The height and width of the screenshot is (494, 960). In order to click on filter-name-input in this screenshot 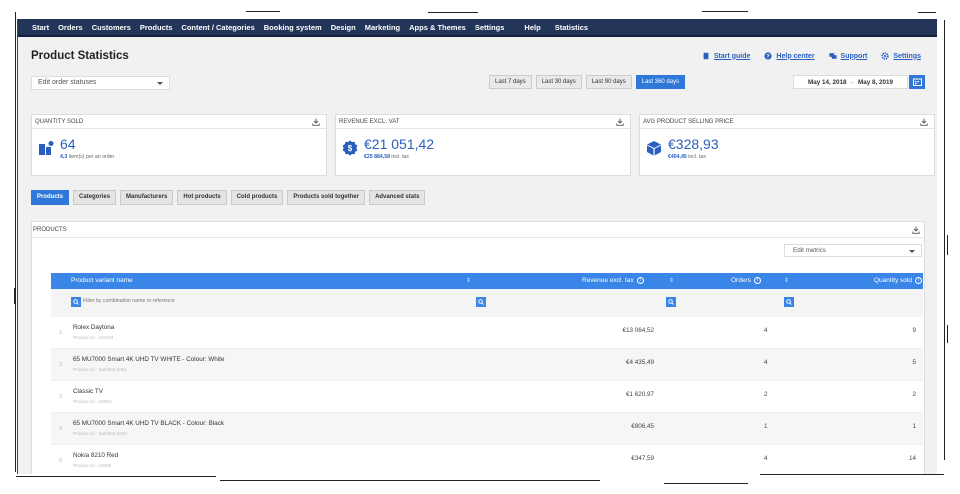, I will do `click(183, 301)`.